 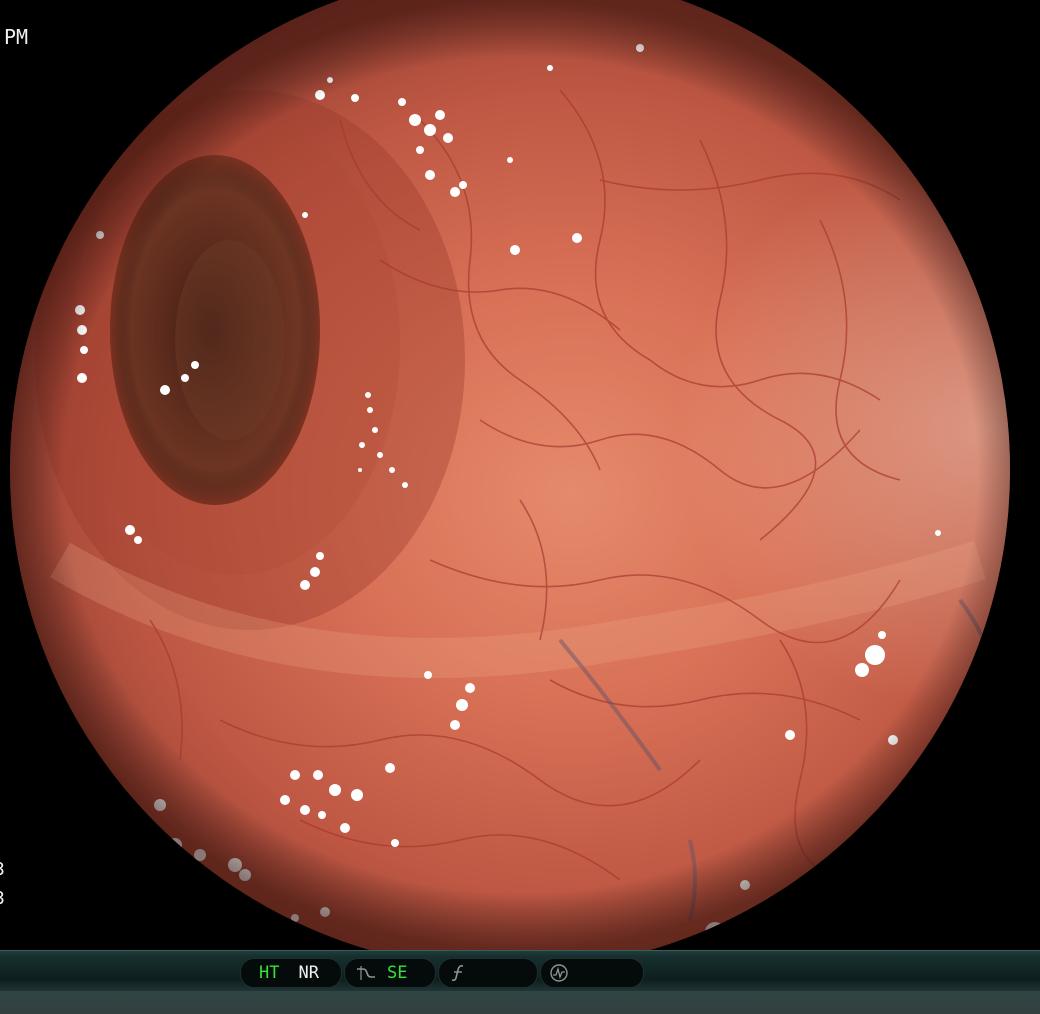 I want to click on processor-status-bar: HT NR SE, so click(x=520, y=982).